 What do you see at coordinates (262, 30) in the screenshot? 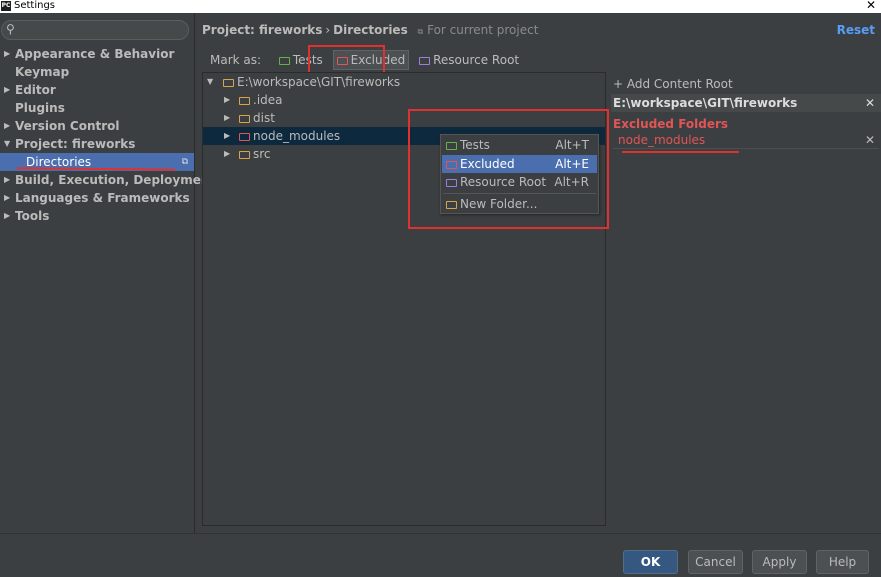
I see `breadcrumb-project: Project: fireworks` at bounding box center [262, 30].